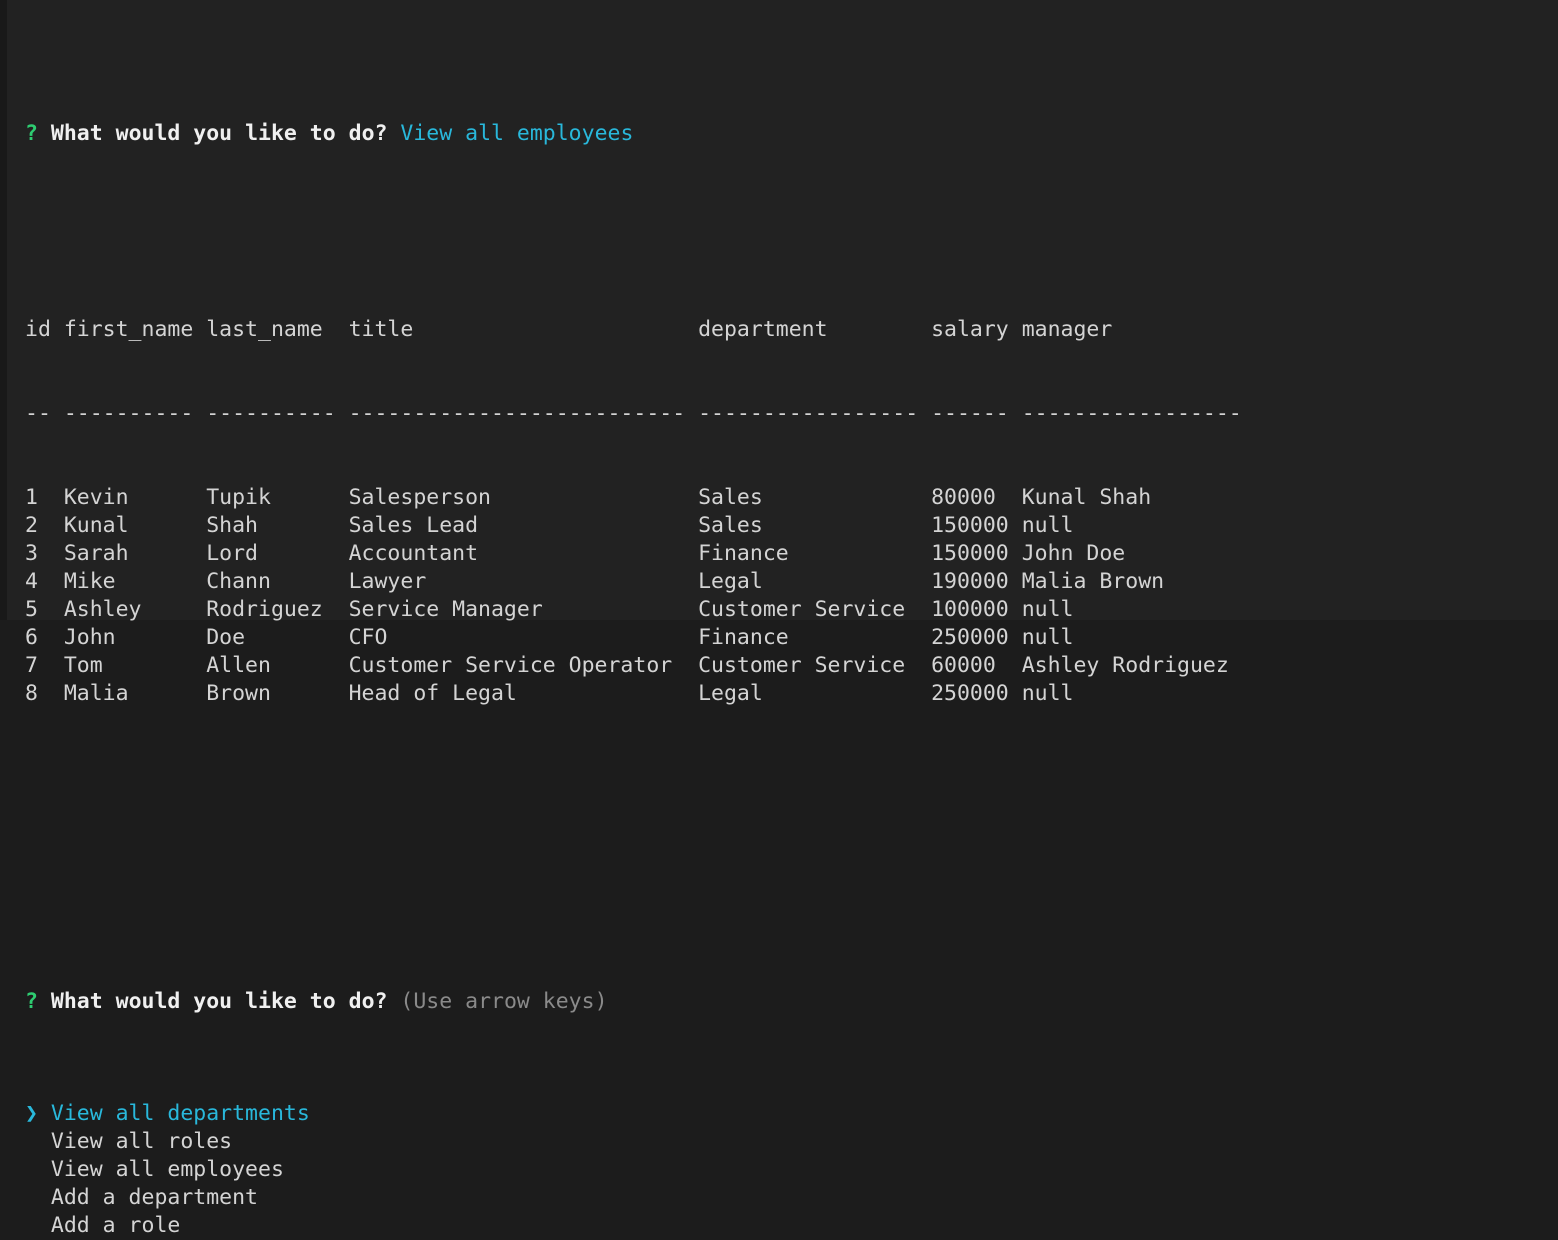  What do you see at coordinates (517, 133) in the screenshot?
I see `answered-prompt-answer: View all employees` at bounding box center [517, 133].